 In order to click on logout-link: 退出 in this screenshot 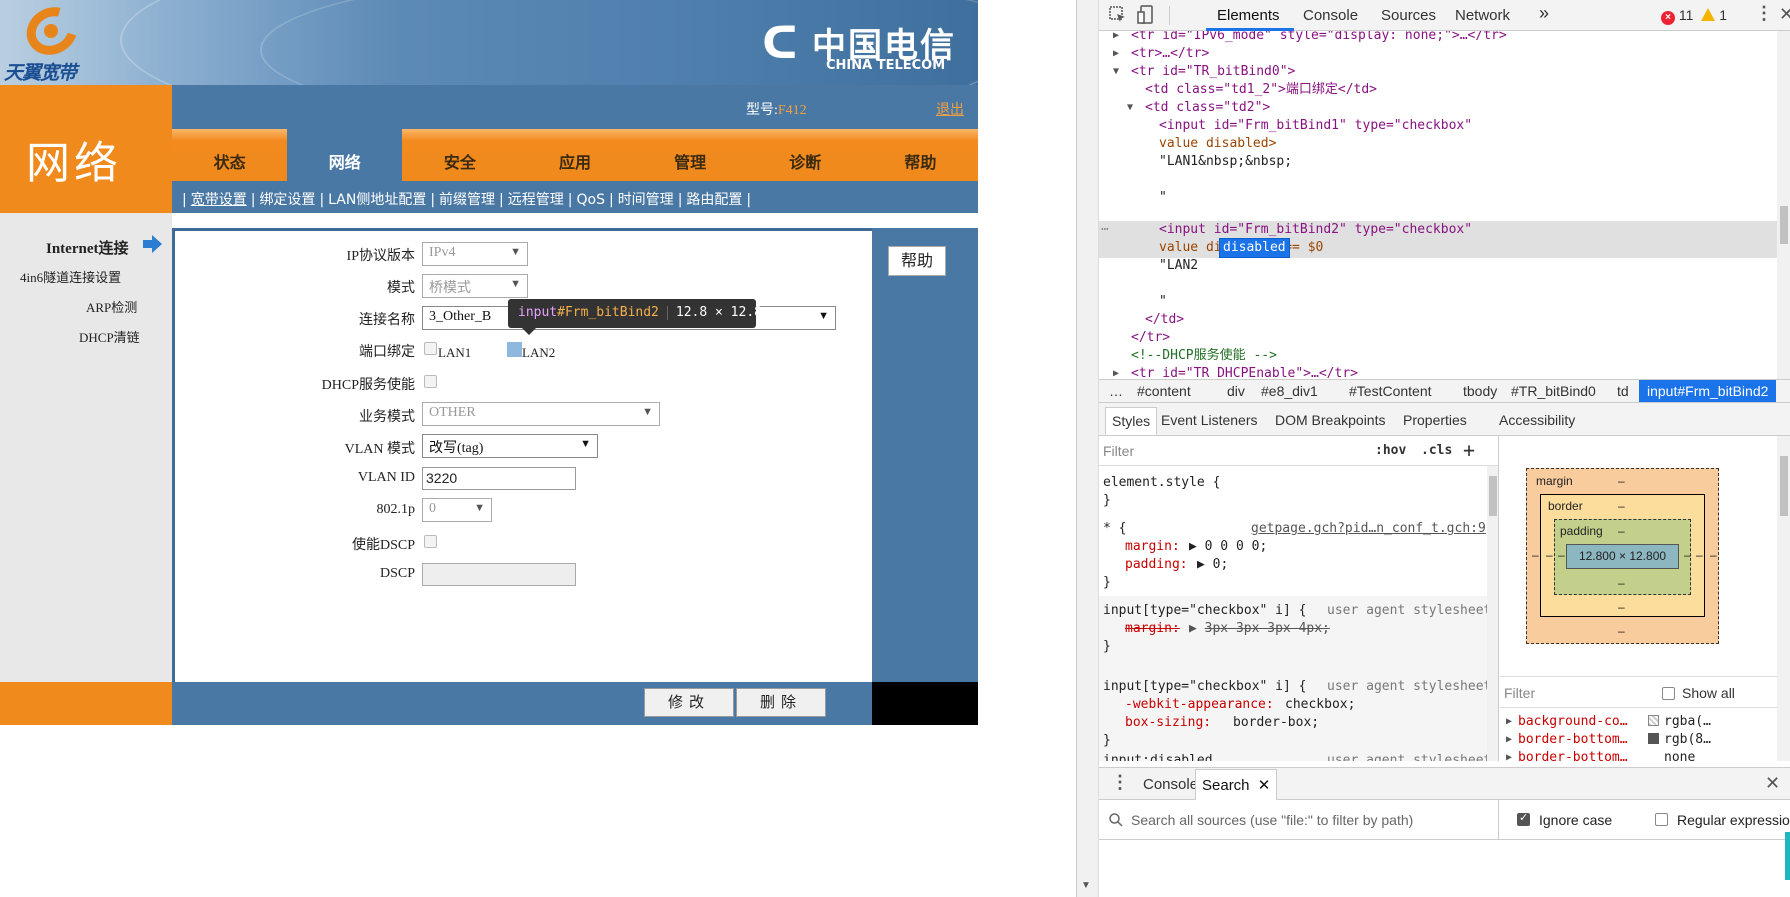, I will do `click(950, 109)`.